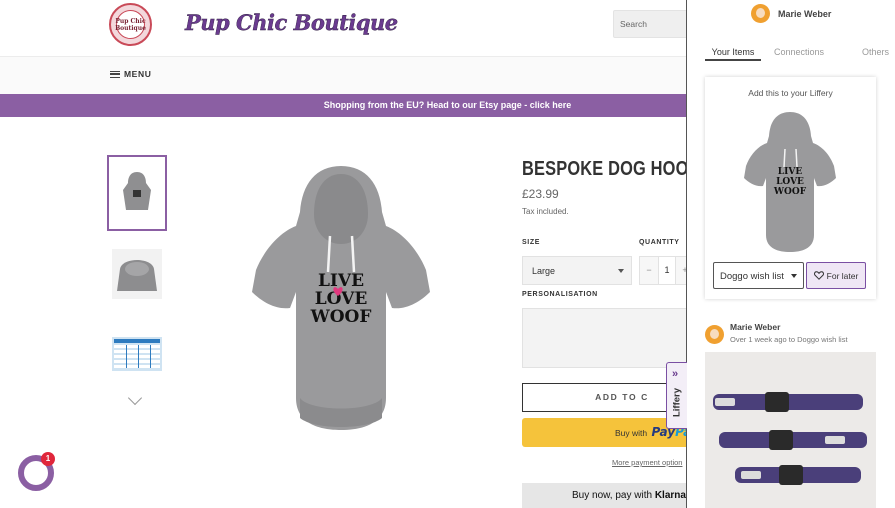 This screenshot has height=508, width=895. What do you see at coordinates (667, 270) in the screenshot?
I see `quantity-input: 1` at bounding box center [667, 270].